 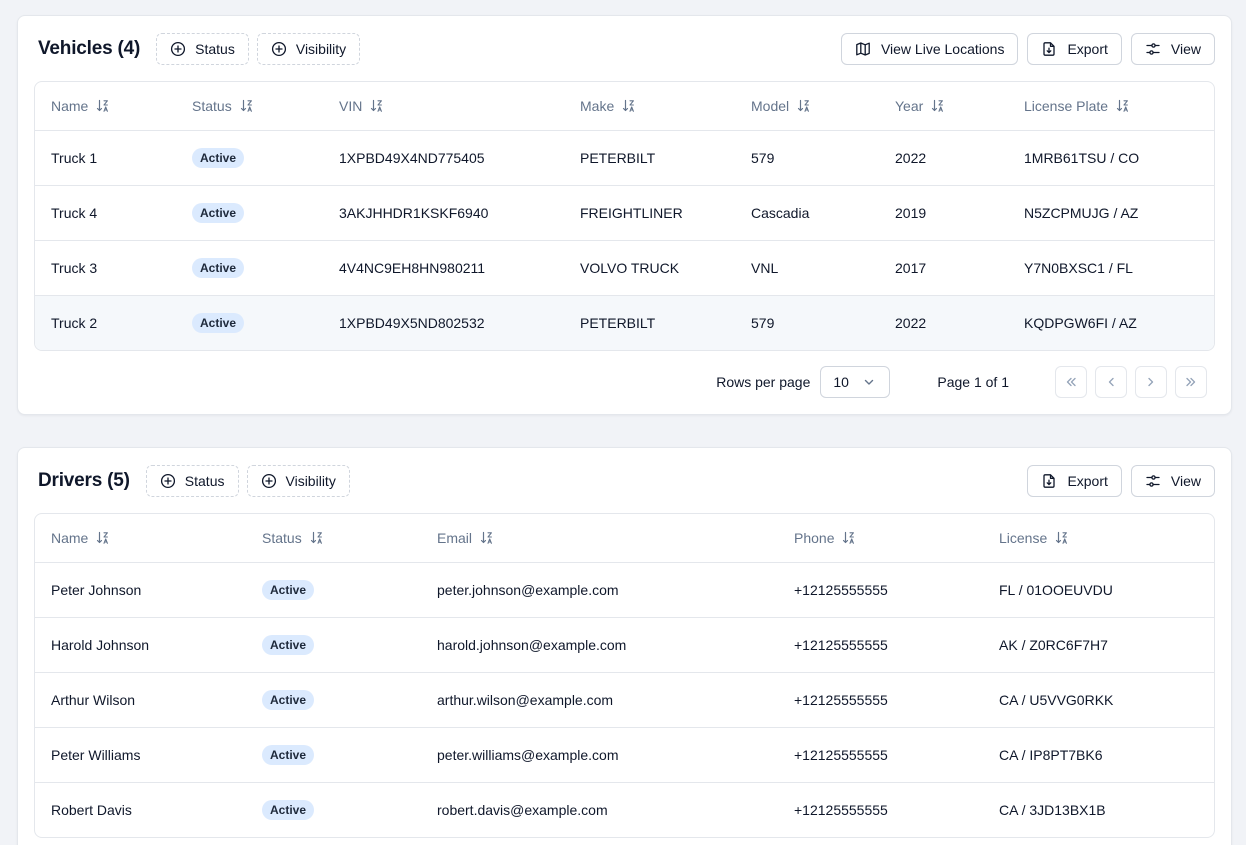 What do you see at coordinates (599, 755) in the screenshot?
I see `drivers-cell-email: peter.williams@example.com` at bounding box center [599, 755].